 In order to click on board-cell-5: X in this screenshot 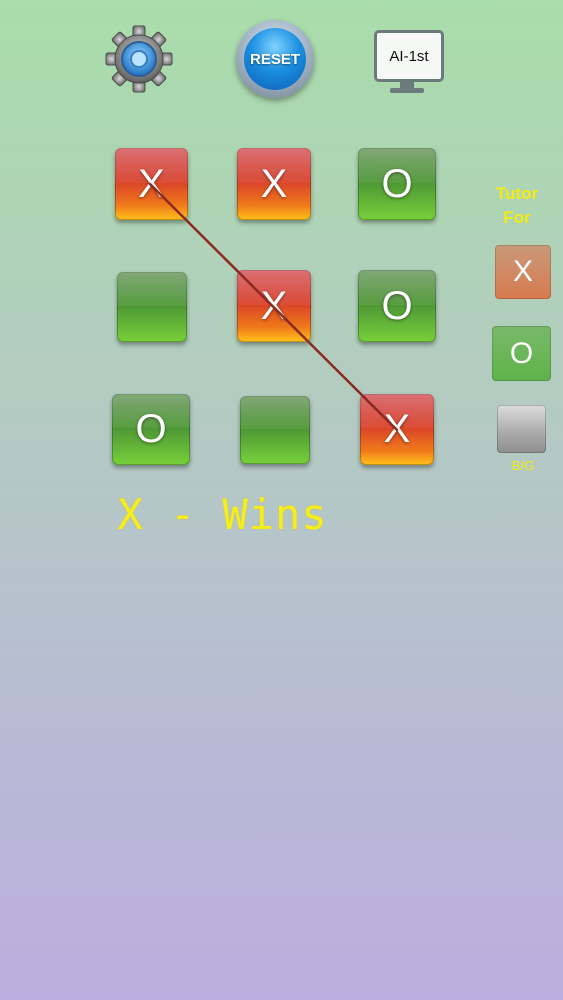, I will do `click(274, 306)`.